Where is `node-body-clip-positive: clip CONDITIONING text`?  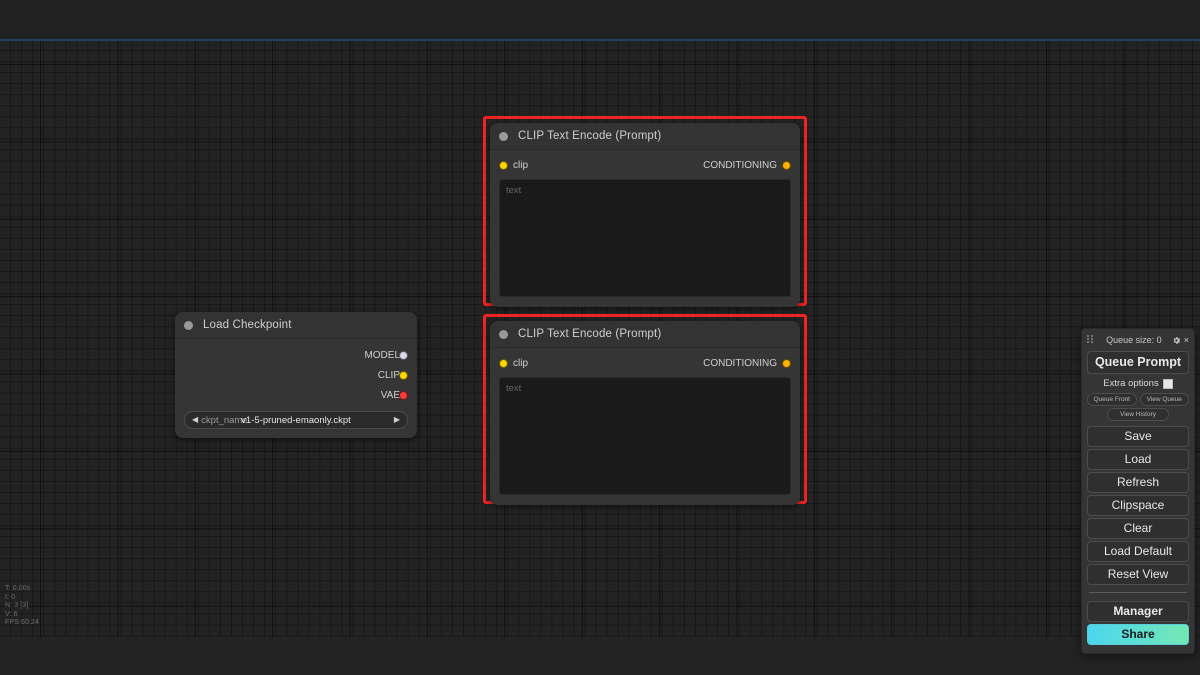
node-body-clip-positive: clip CONDITIONING text is located at coordinates (645, 223).